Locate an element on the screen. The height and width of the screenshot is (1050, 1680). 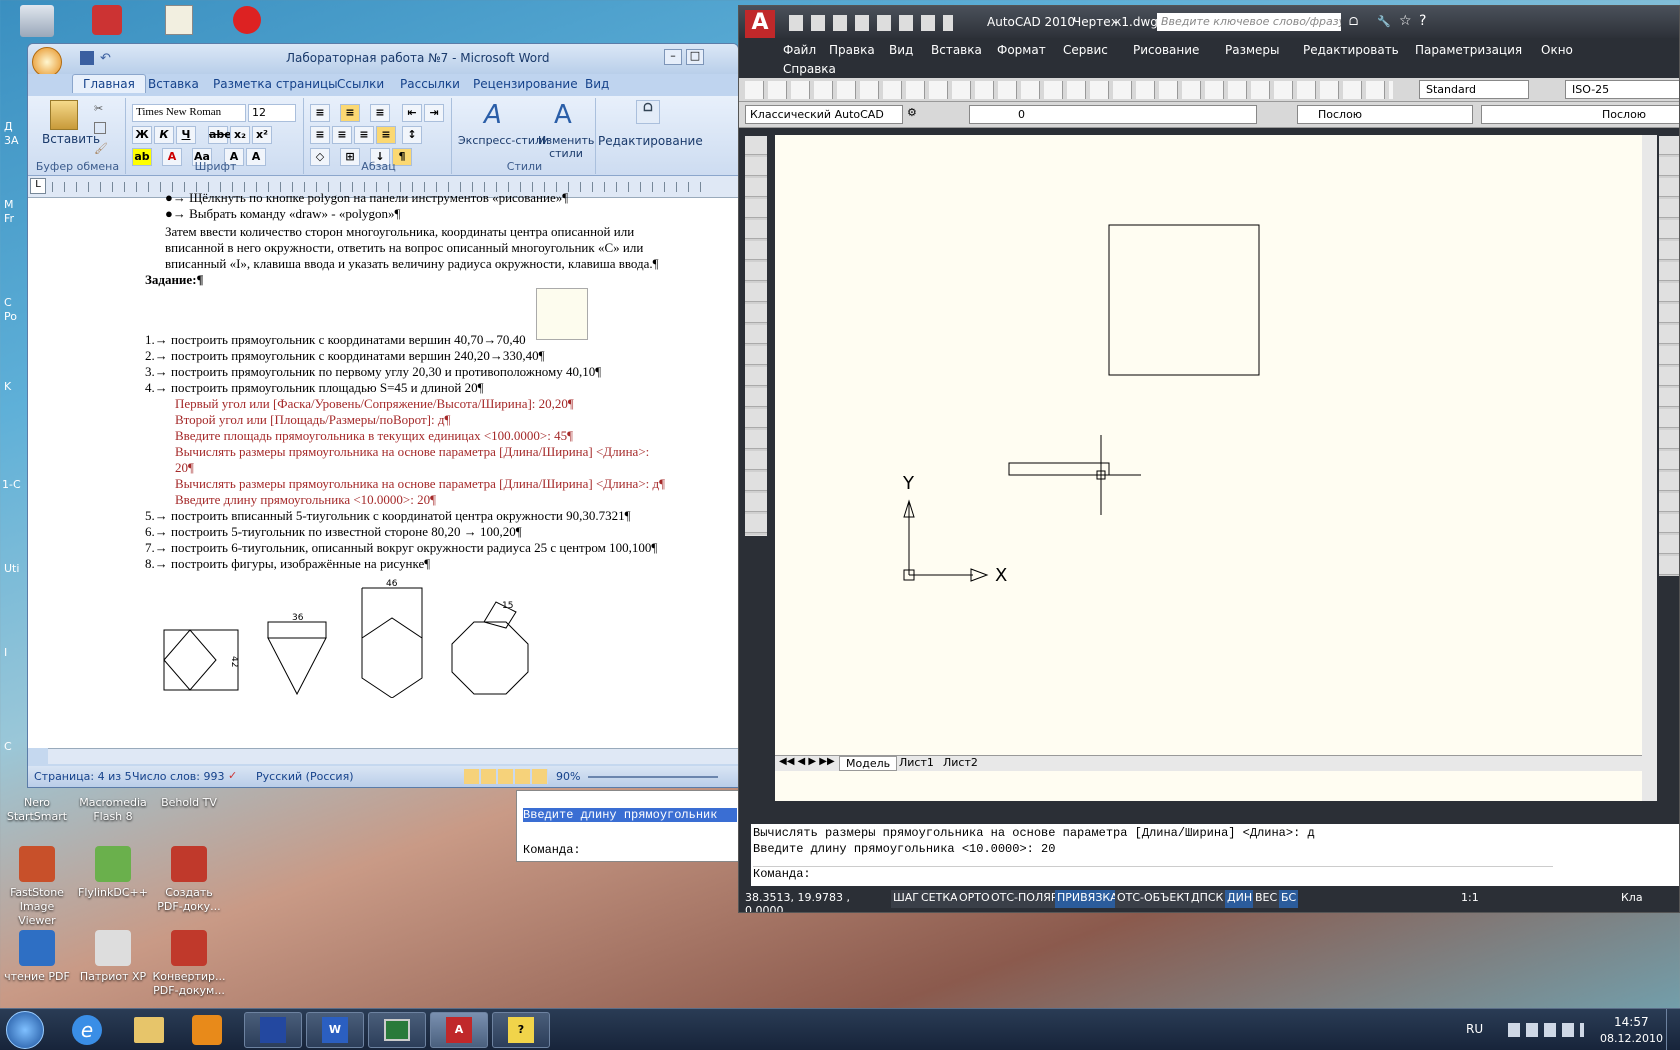
gear-icon: ⚙ is located at coordinates (912, 112).